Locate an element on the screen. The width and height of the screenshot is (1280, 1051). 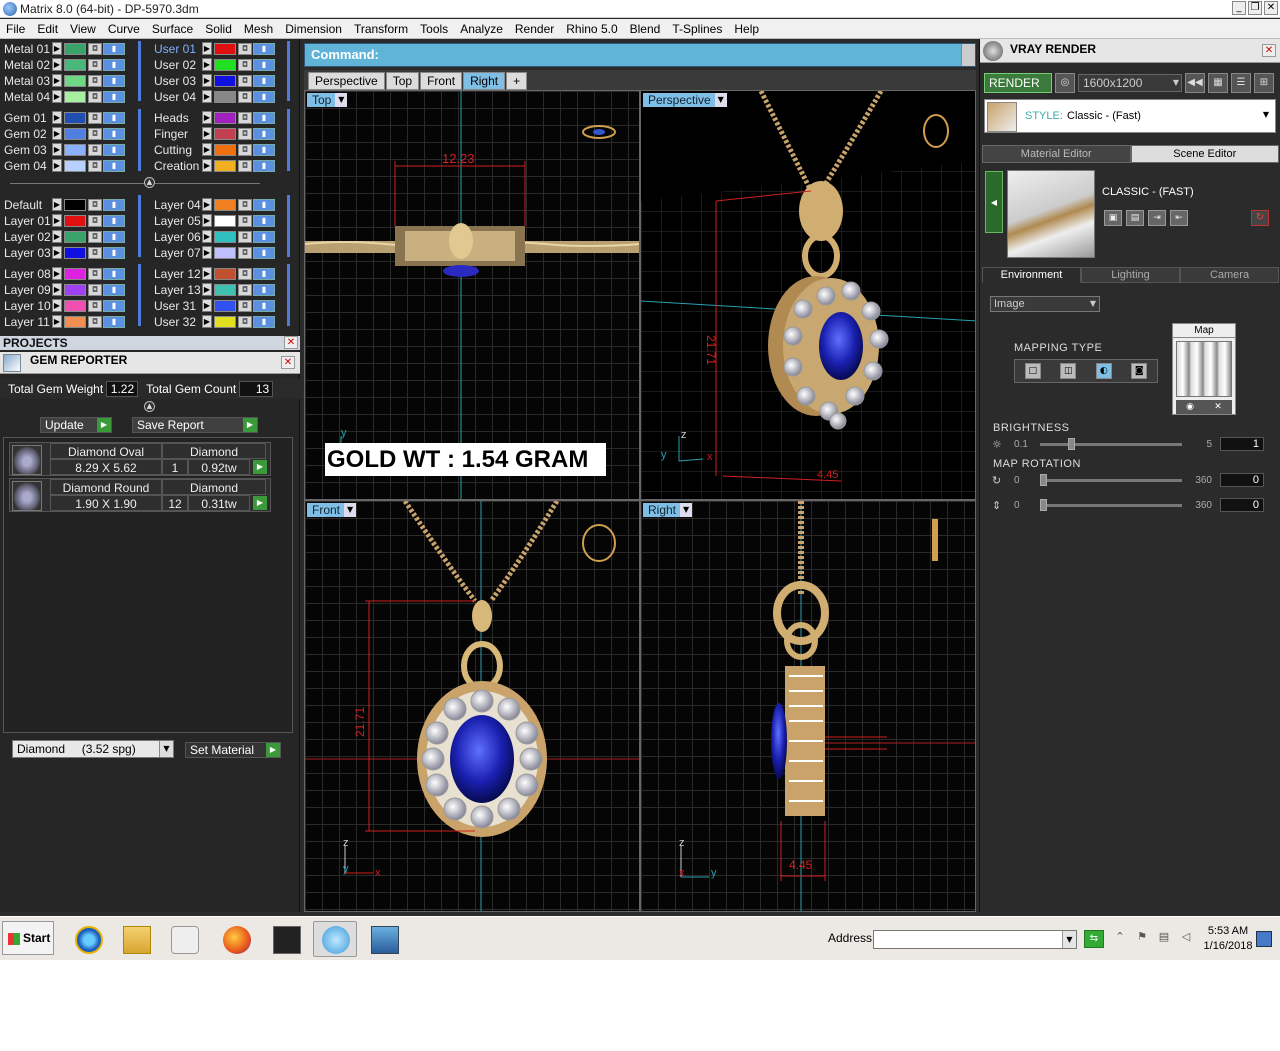
layer-row: Gem 01 ▶ ◘ ▮ is located at coordinates (62, 117).